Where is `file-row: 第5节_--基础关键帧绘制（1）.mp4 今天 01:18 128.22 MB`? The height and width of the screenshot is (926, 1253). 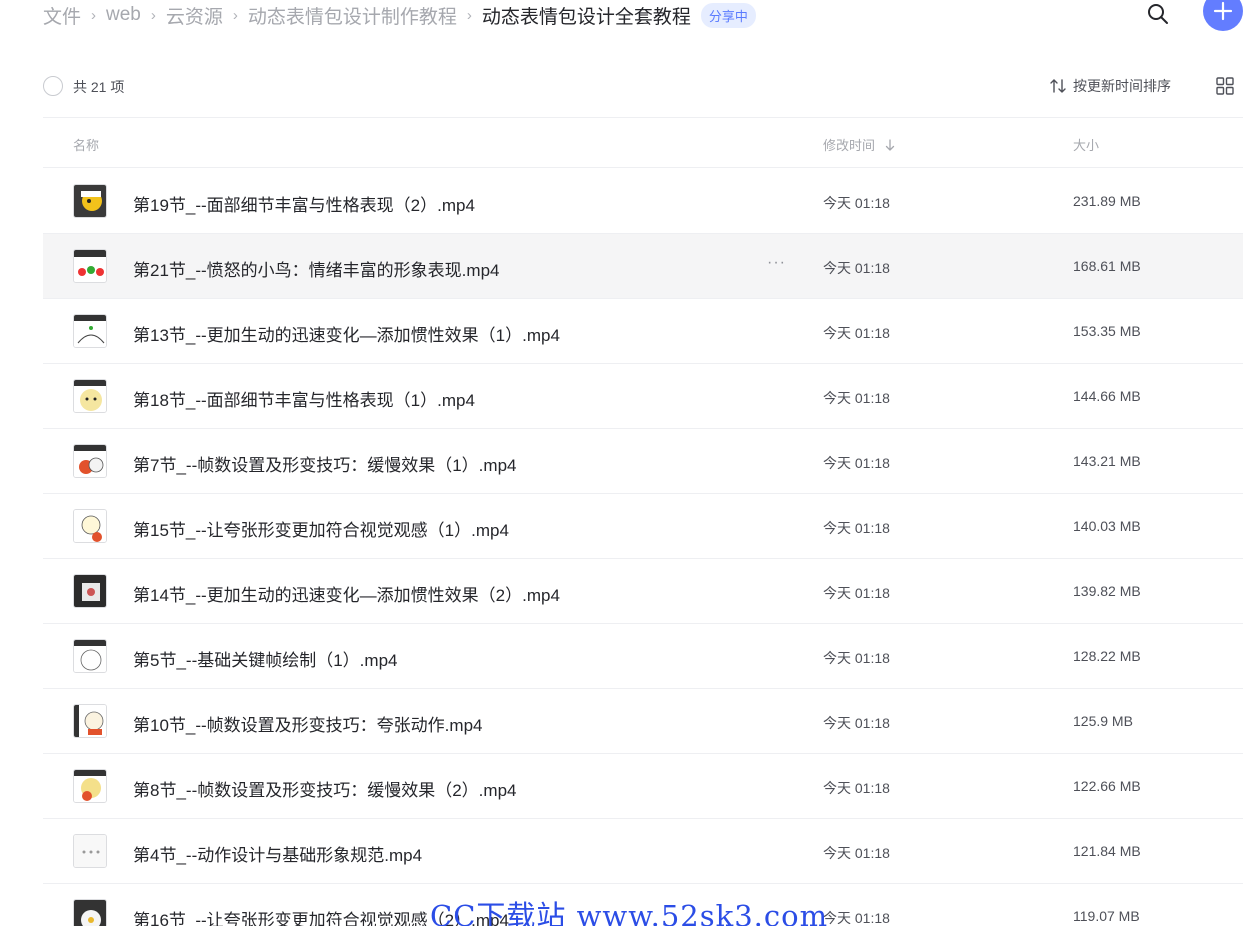
file-row: 第5节_--基础关键帧绘制（1）.mp4 今天 01:18 128.22 MB is located at coordinates (643, 656).